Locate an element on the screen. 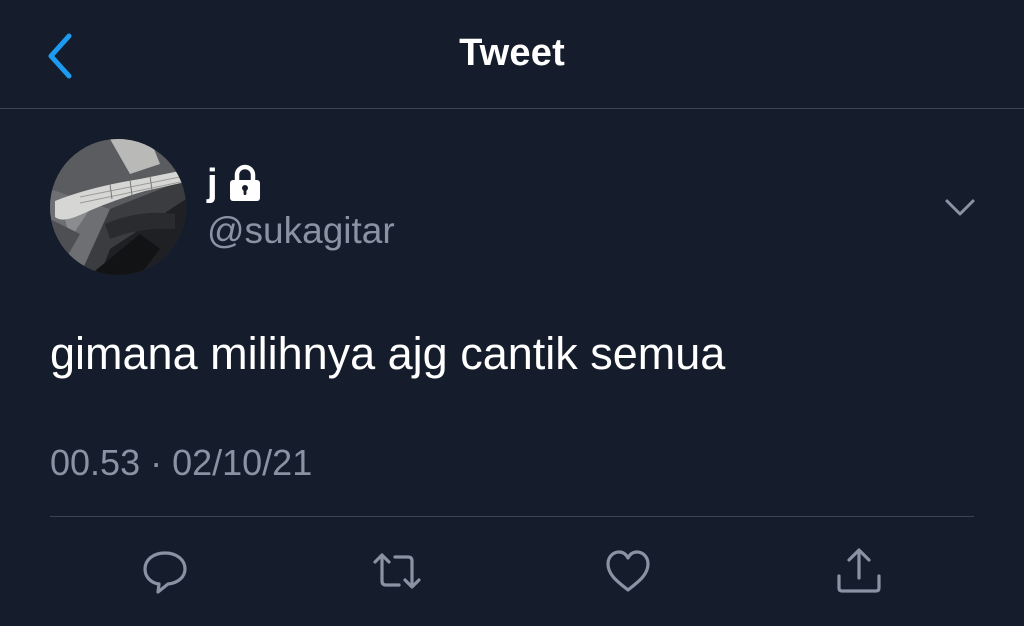  like-icon is located at coordinates (628, 571).